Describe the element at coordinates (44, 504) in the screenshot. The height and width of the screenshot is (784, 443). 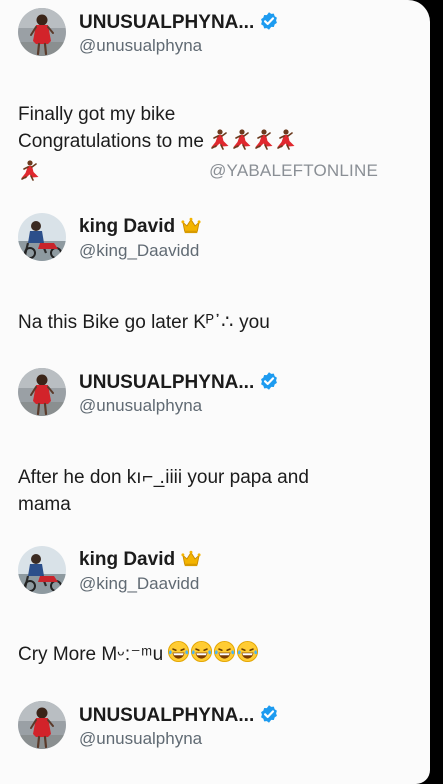
I see `post-text-line: mama` at that location.